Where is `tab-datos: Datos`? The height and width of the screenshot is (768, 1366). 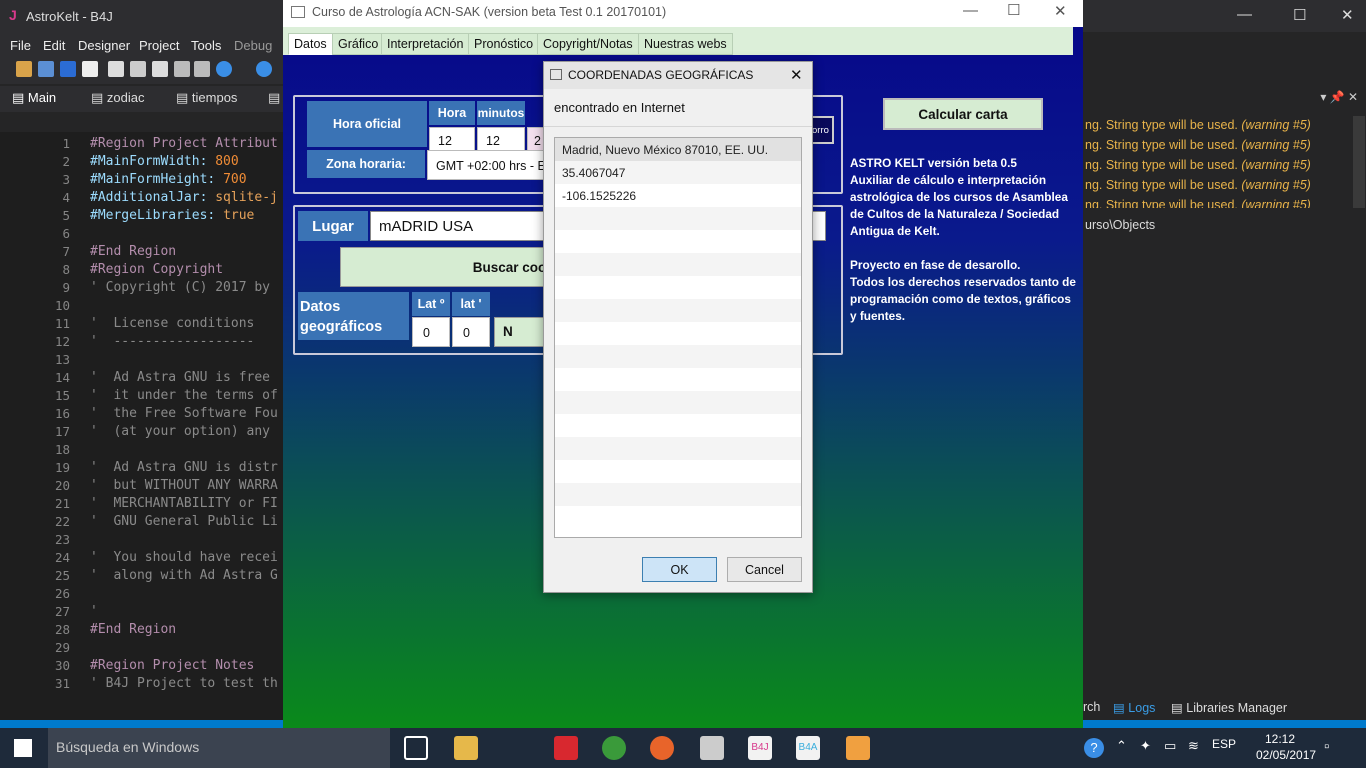
tab-datos: Datos is located at coordinates (310, 44).